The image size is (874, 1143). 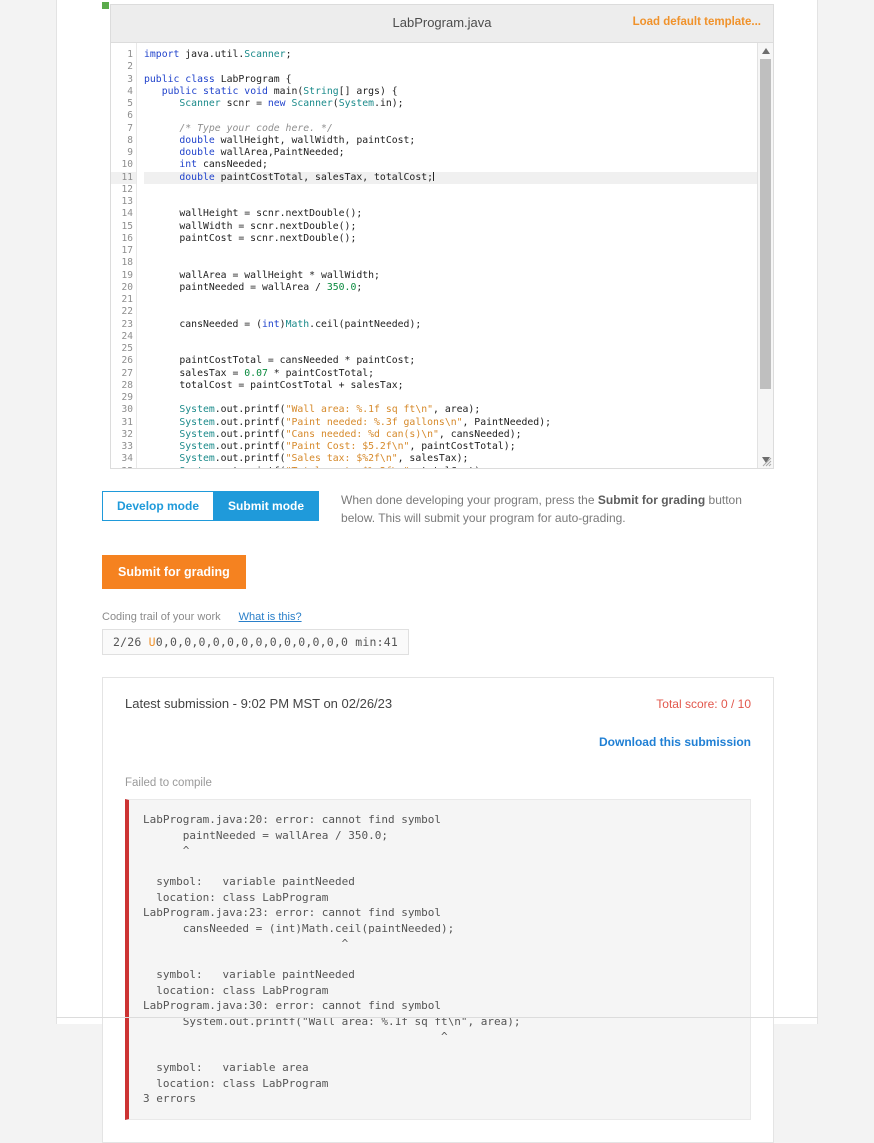 What do you see at coordinates (161, 617) in the screenshot?
I see `coding-trail-label: Coding trail of your work` at bounding box center [161, 617].